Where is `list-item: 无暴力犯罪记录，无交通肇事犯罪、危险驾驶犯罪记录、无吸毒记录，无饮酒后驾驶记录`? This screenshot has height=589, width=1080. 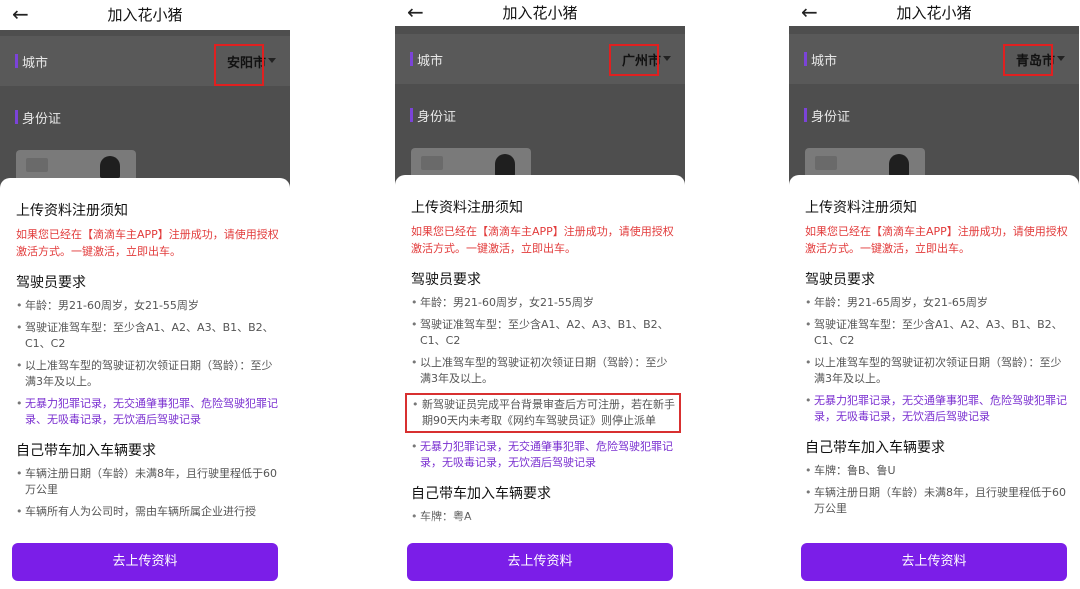 list-item: 无暴力犯罪记录，无交通肇事犯罪、危险驾驶犯罪记录、无吸毒记录，无饮酒后驾驶记录 is located at coordinates (148, 412).